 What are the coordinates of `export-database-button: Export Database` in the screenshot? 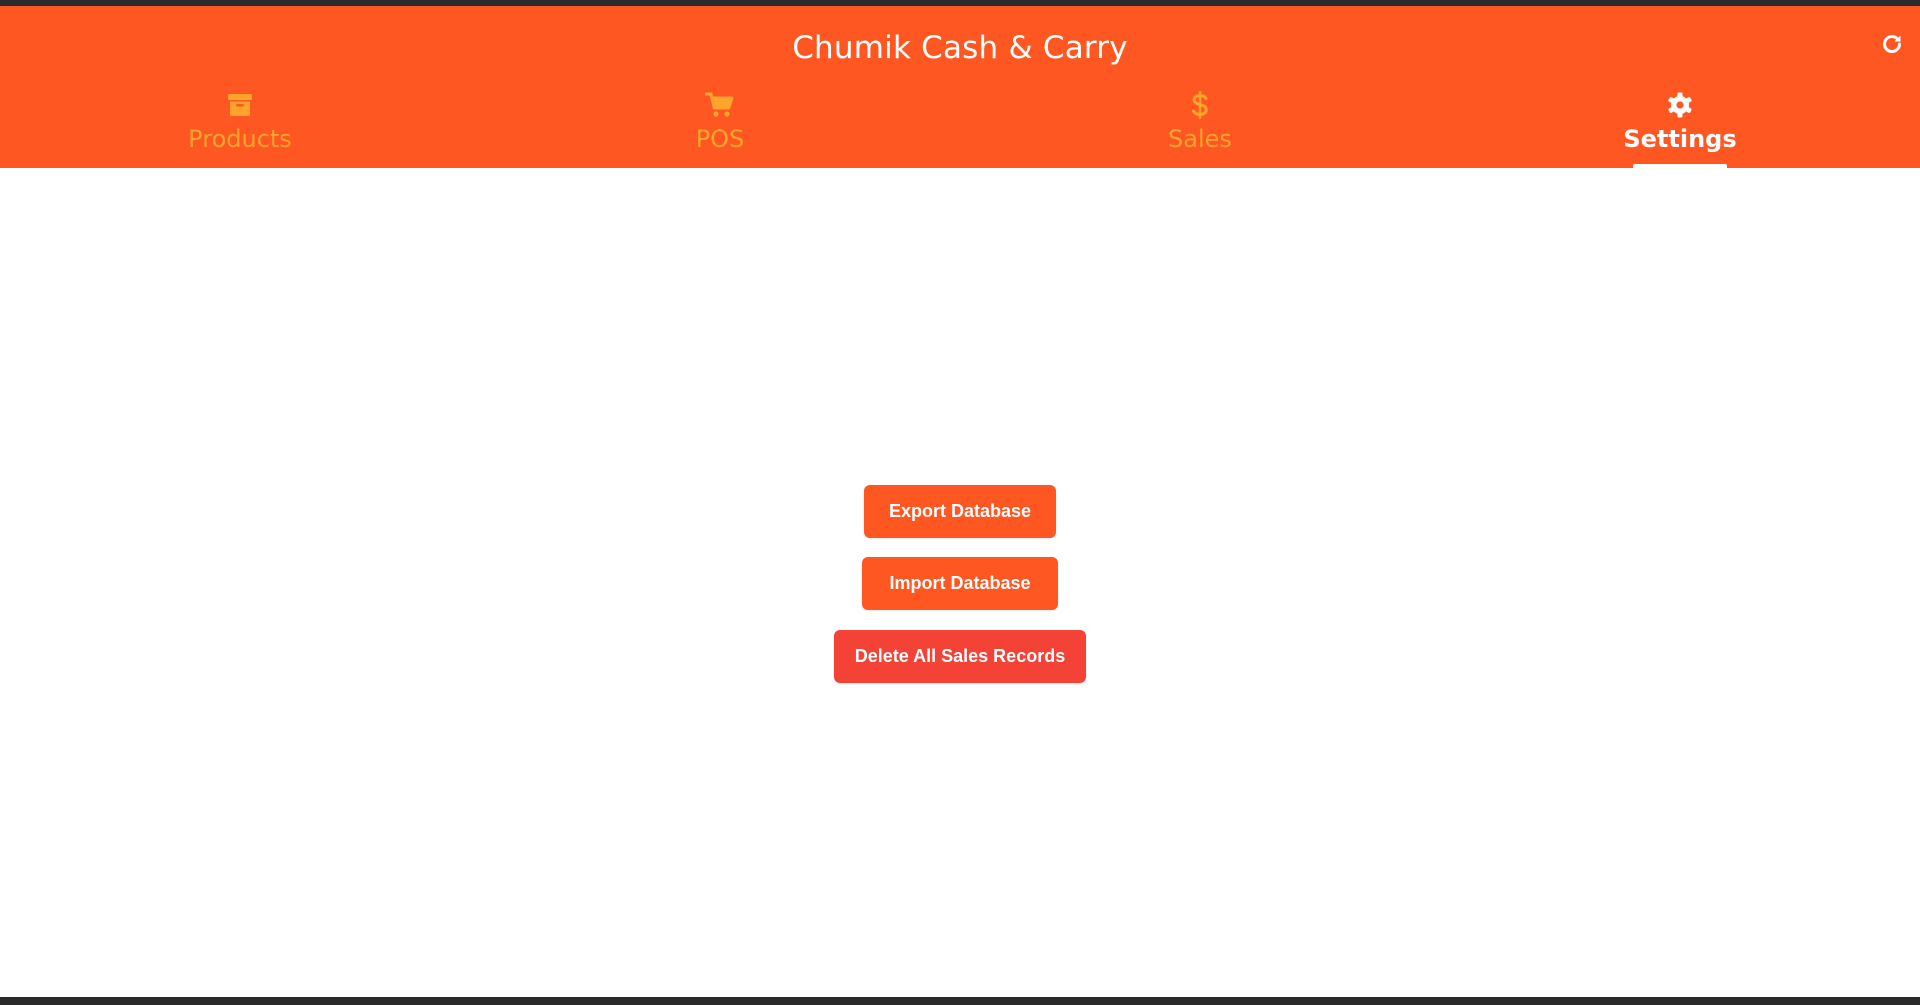 It's located at (960, 511).